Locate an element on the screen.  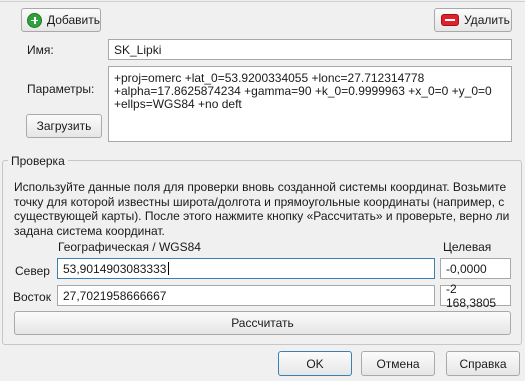
ok-button: OK is located at coordinates (315, 363).